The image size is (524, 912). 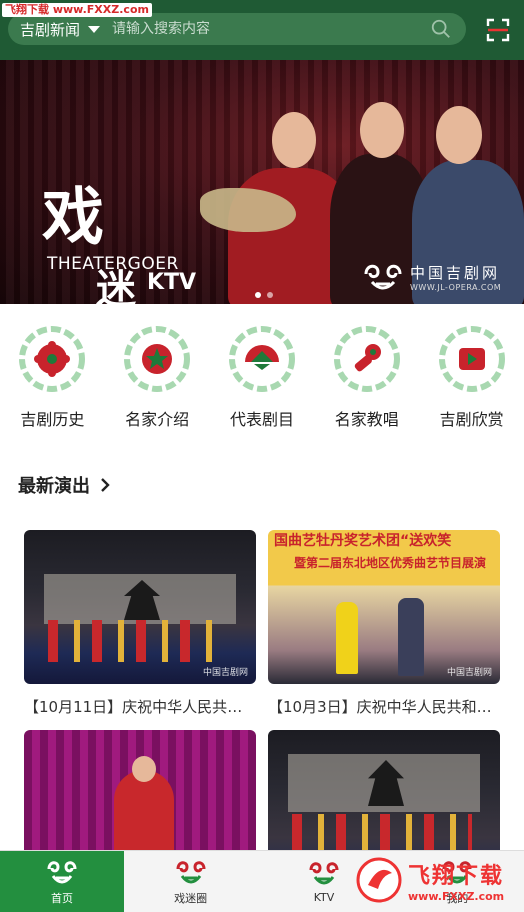 What do you see at coordinates (261, 359) in the screenshot?
I see `fan-icon` at bounding box center [261, 359].